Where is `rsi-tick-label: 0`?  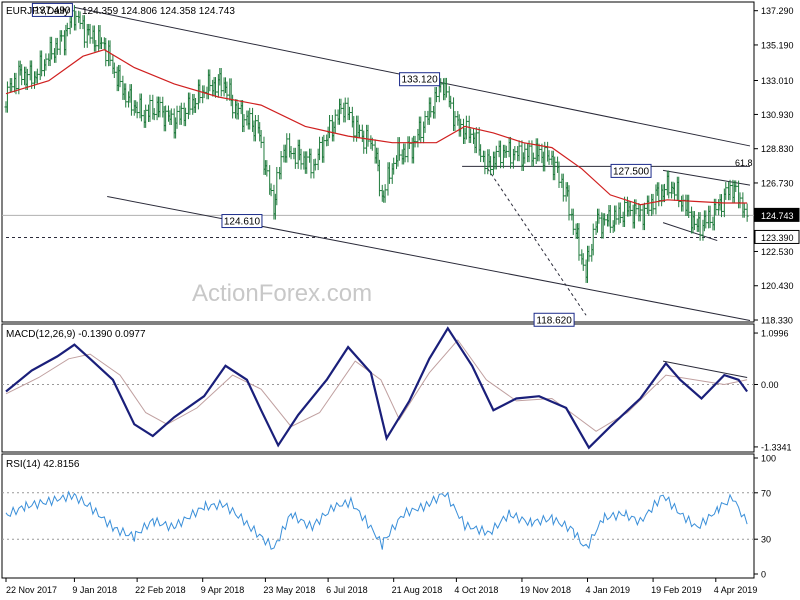
rsi-tick-label: 0 is located at coordinates (763, 575).